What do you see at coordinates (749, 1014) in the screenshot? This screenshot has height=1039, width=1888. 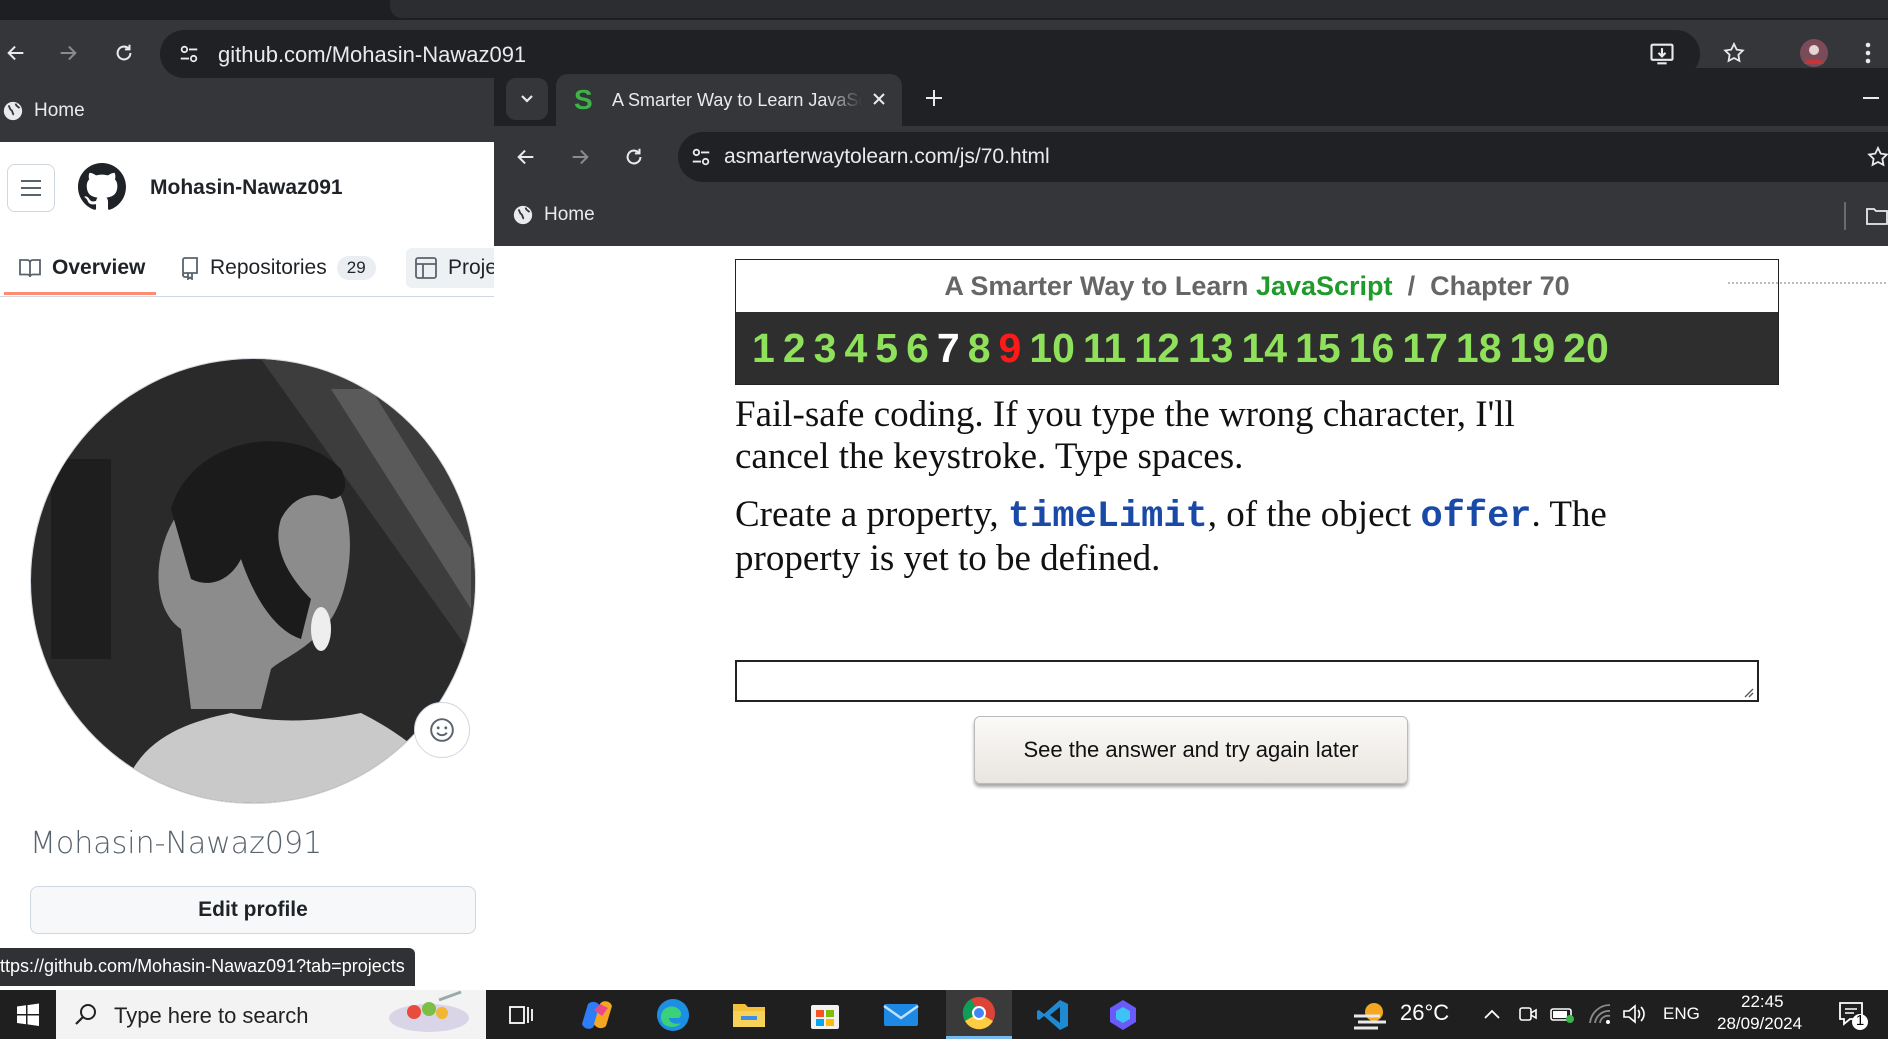 I see `file-explorer-icon` at bounding box center [749, 1014].